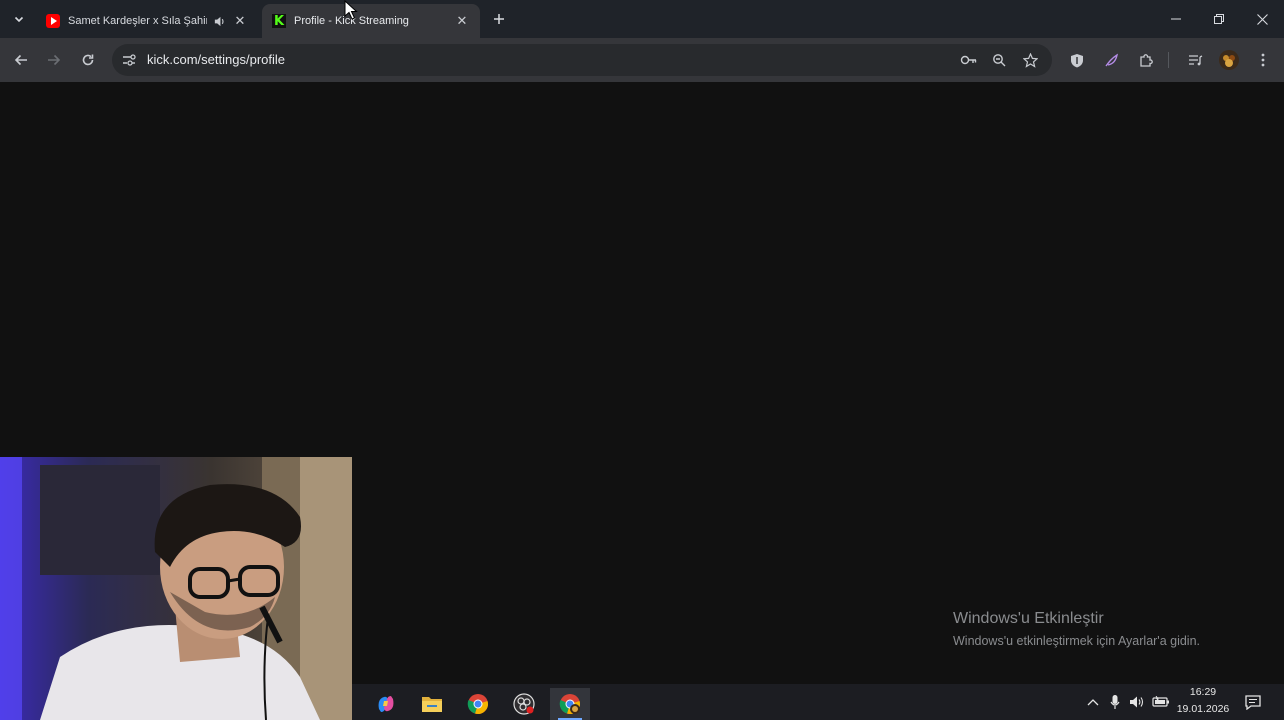 This screenshot has height=720, width=1284. What do you see at coordinates (1093, 702) in the screenshot?
I see `tray-chevron-up-icon` at bounding box center [1093, 702].